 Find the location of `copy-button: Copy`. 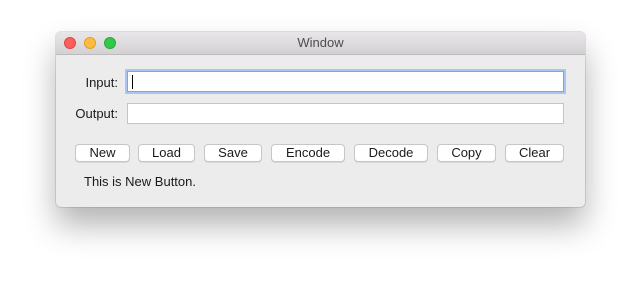

copy-button: Copy is located at coordinates (466, 153).